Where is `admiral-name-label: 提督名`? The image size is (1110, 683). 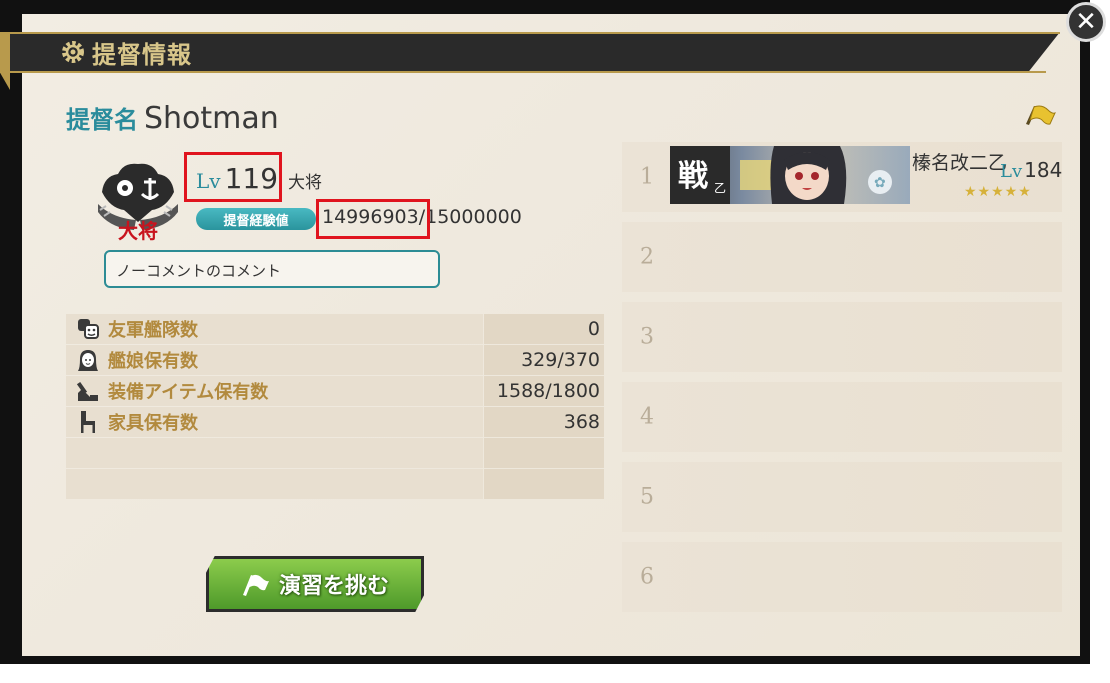 admiral-name-label: 提督名 is located at coordinates (102, 119).